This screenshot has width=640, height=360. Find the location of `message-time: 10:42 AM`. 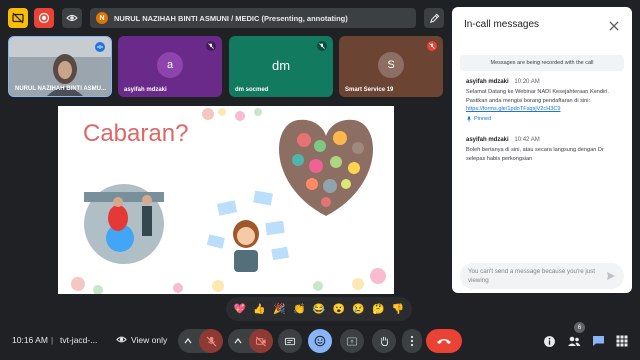

message-time: 10:42 AM is located at coordinates (527, 140).